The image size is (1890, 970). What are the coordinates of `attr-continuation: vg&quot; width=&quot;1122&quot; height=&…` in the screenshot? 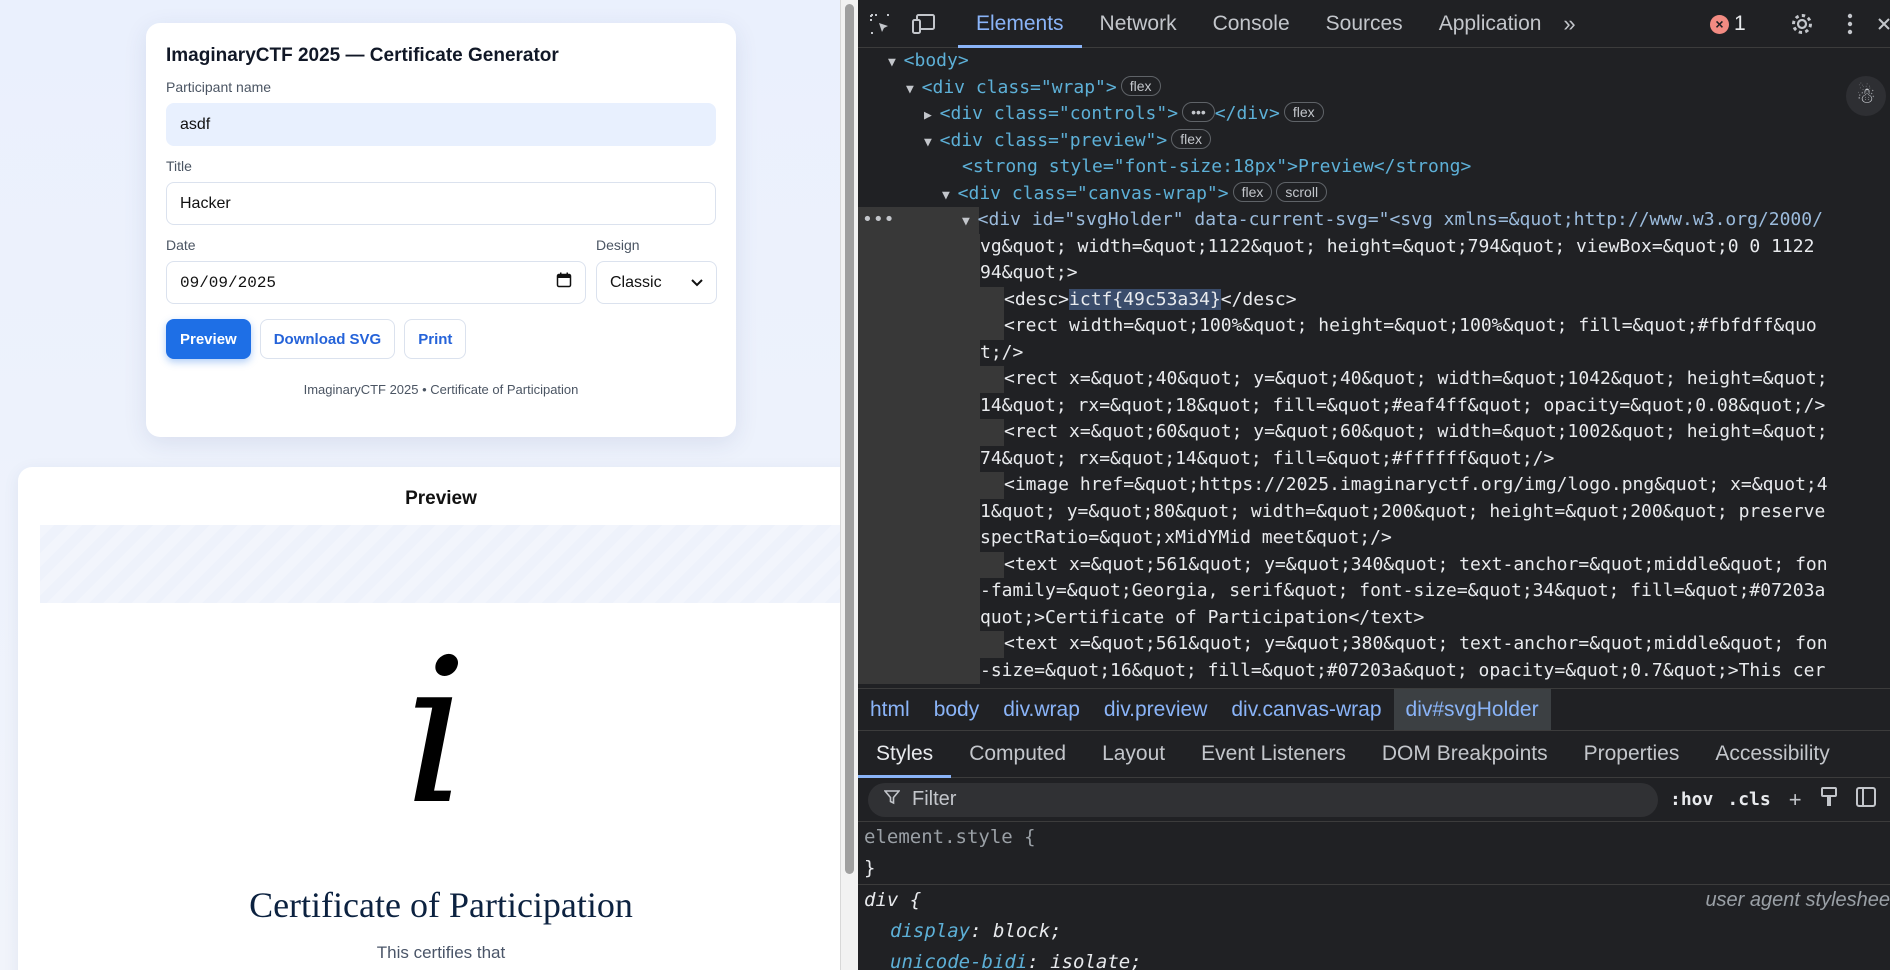 It's located at (1336, 246).